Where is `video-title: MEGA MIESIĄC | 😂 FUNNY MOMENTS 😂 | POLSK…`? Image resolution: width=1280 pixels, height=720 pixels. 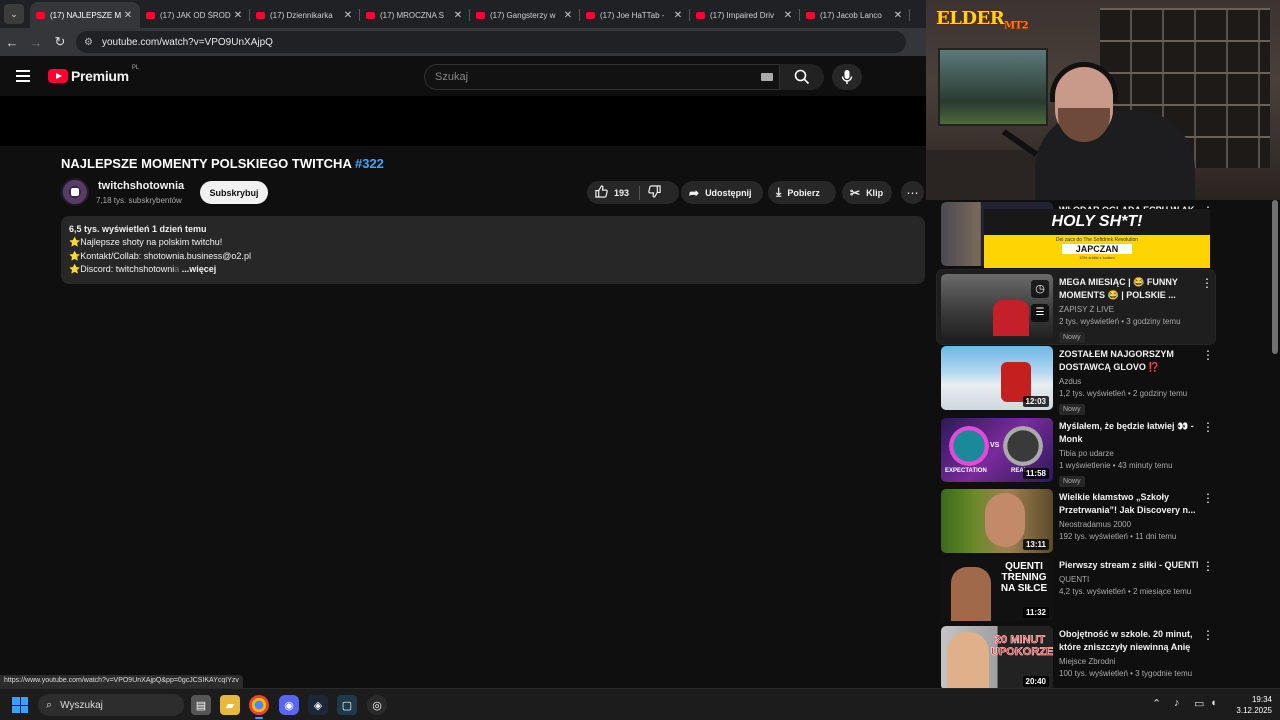
video-title: MEGA MIESIĄC | 😂 FUNNY MOMENTS 😂 | POLSK… is located at coordinates (1129, 289).